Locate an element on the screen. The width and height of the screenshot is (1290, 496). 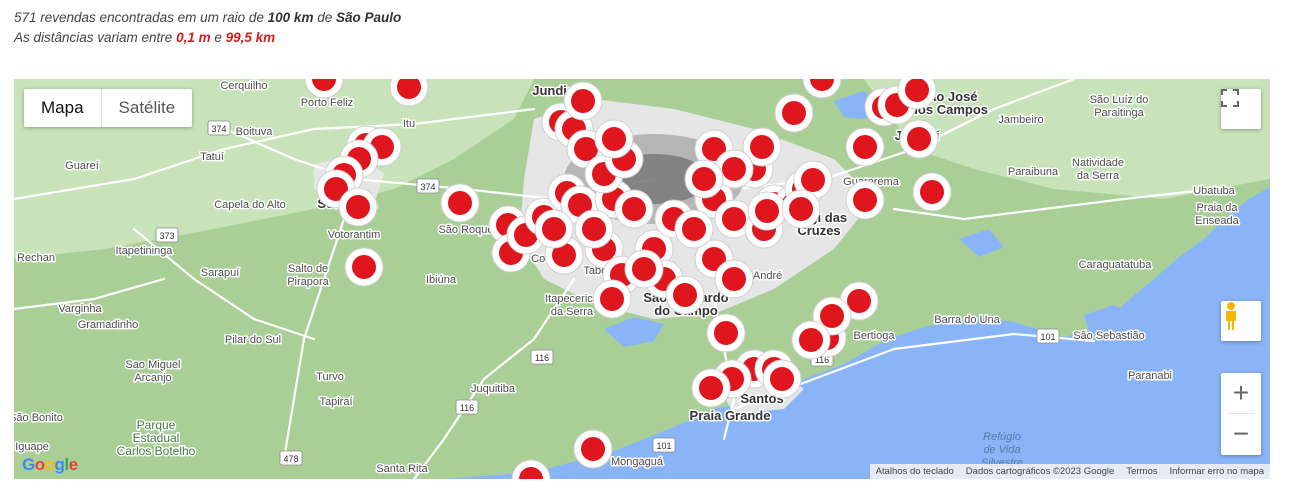
summary-text: e is located at coordinates (218, 37).